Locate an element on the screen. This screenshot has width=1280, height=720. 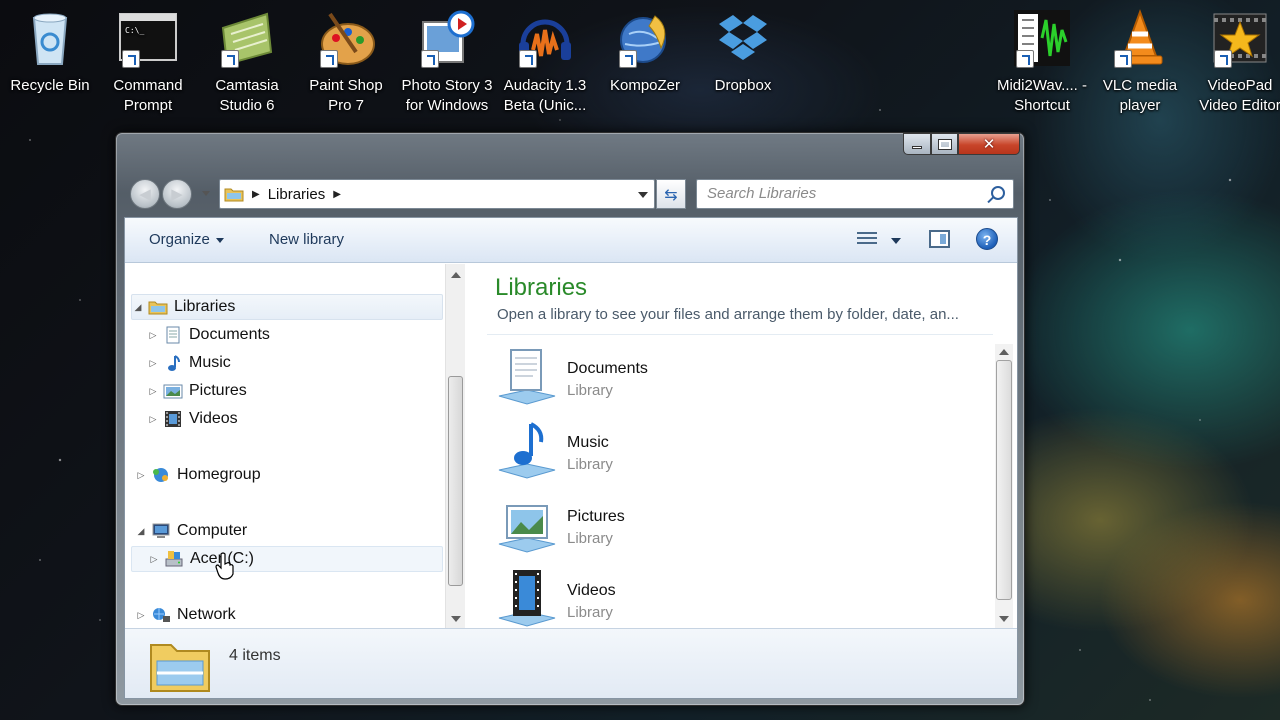
desktop-icon-recycle-bin: Recycle Bin is located at coordinates (50, 52).